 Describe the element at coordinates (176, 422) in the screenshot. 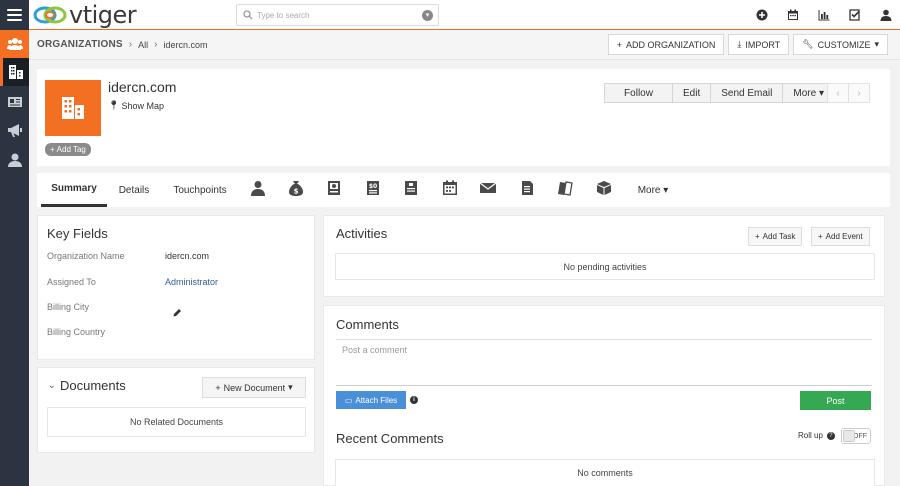

I see `documents-empty-message: No Related Documents` at that location.